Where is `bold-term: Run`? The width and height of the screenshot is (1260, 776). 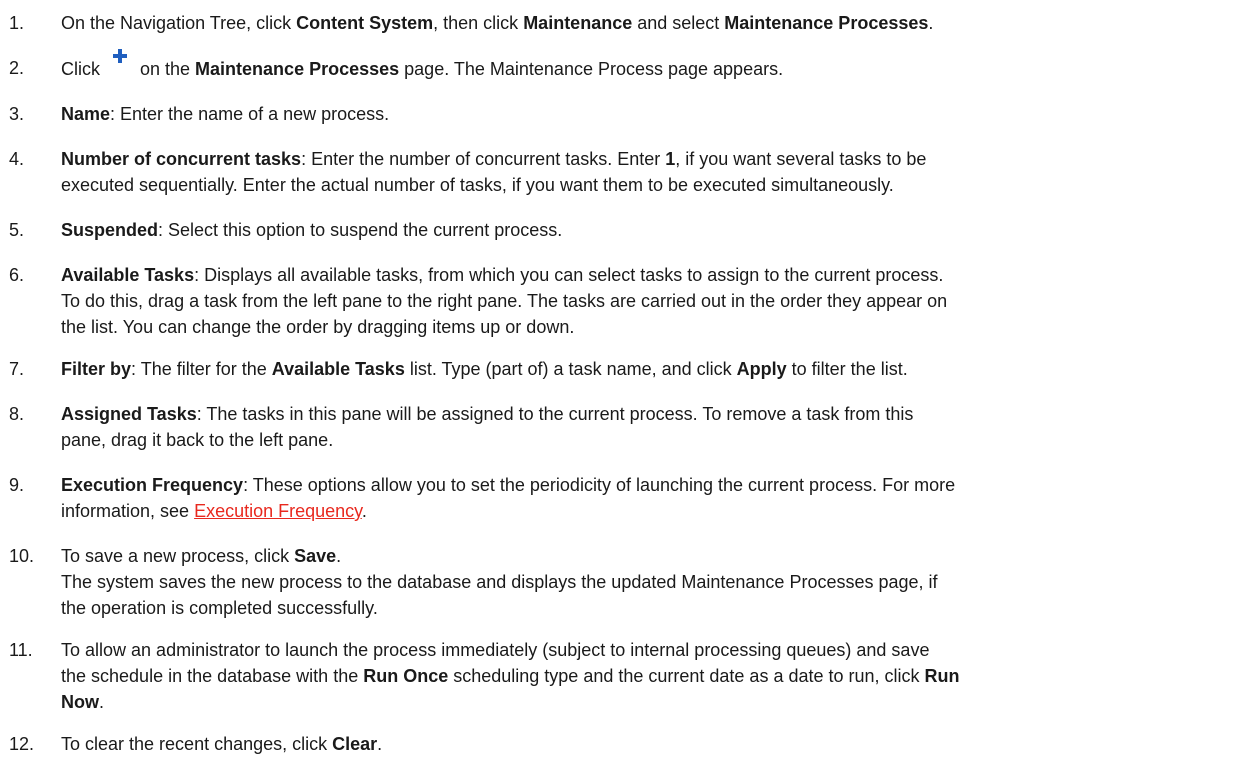
bold-term: Run is located at coordinates (942, 676).